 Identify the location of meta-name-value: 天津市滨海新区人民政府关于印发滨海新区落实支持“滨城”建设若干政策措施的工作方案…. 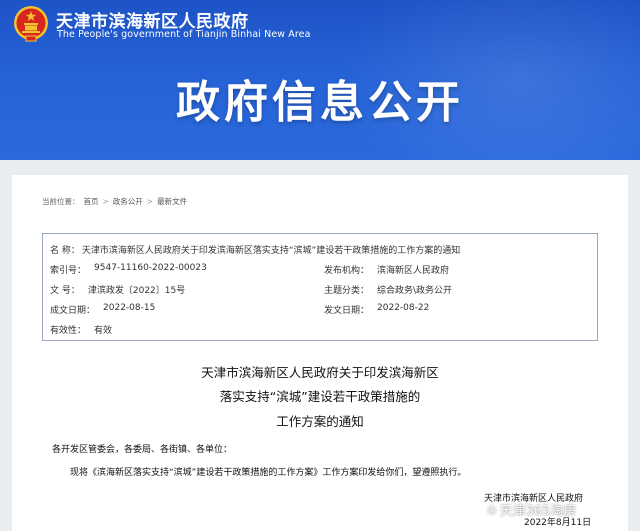
(271, 251).